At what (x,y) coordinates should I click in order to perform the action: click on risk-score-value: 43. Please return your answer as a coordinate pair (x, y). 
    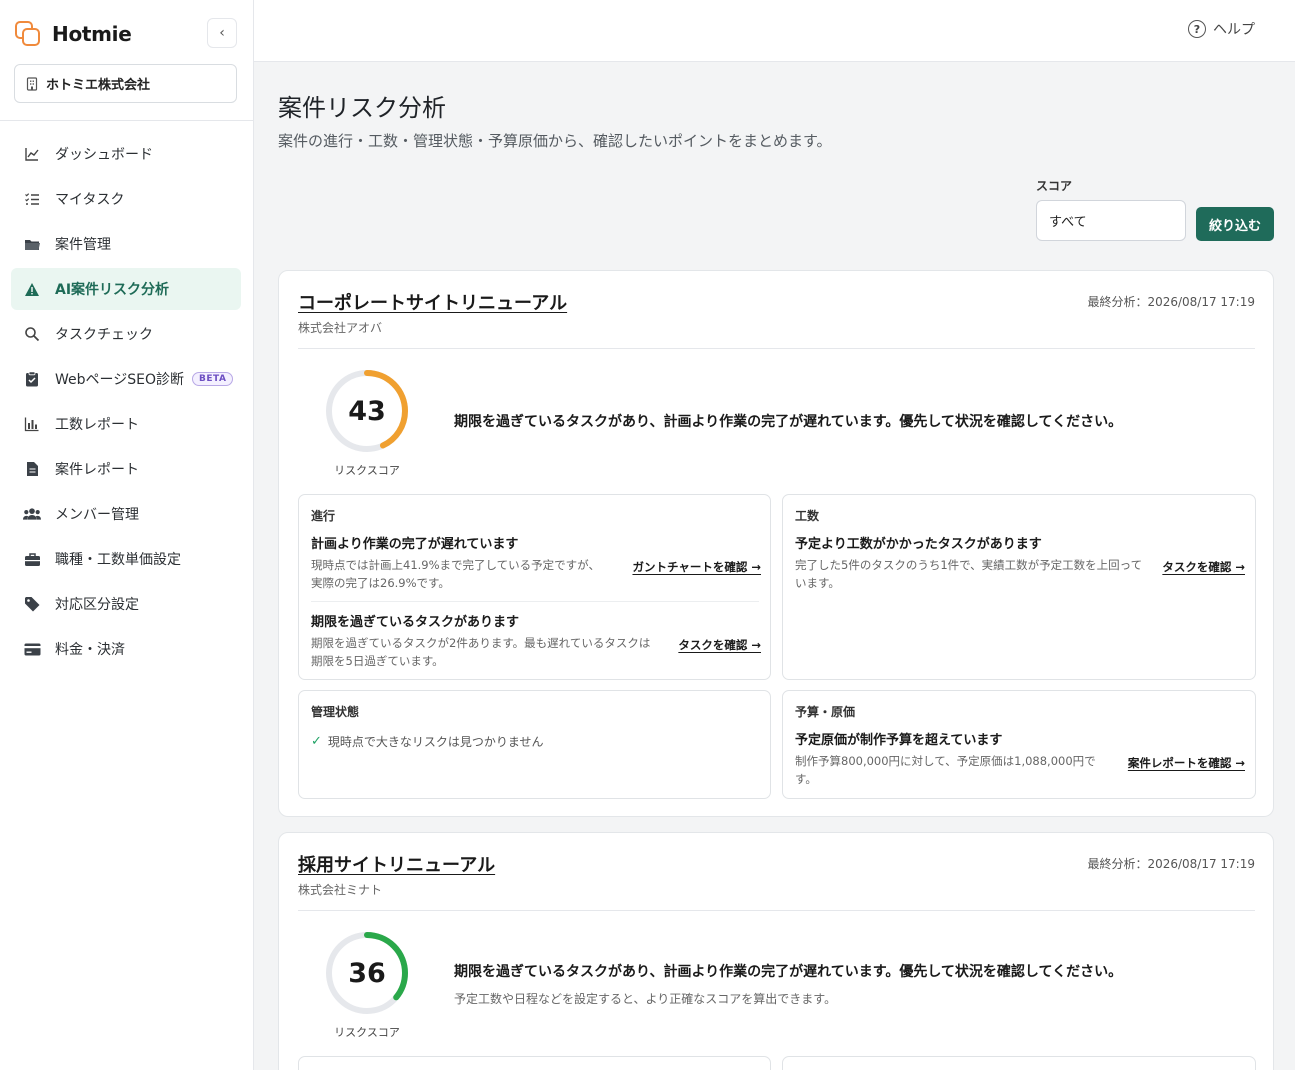
    Looking at the image, I should click on (367, 411).